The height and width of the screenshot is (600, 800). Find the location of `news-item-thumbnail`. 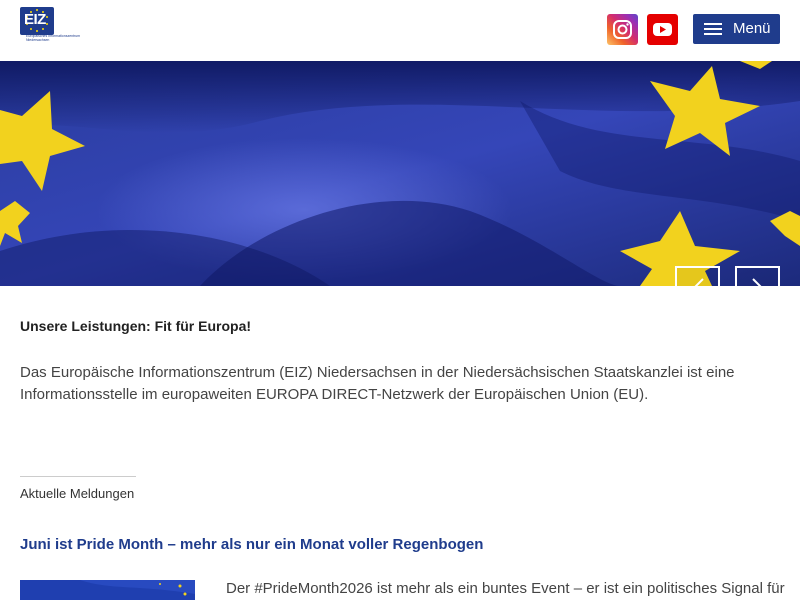

news-item-thumbnail is located at coordinates (107, 590).